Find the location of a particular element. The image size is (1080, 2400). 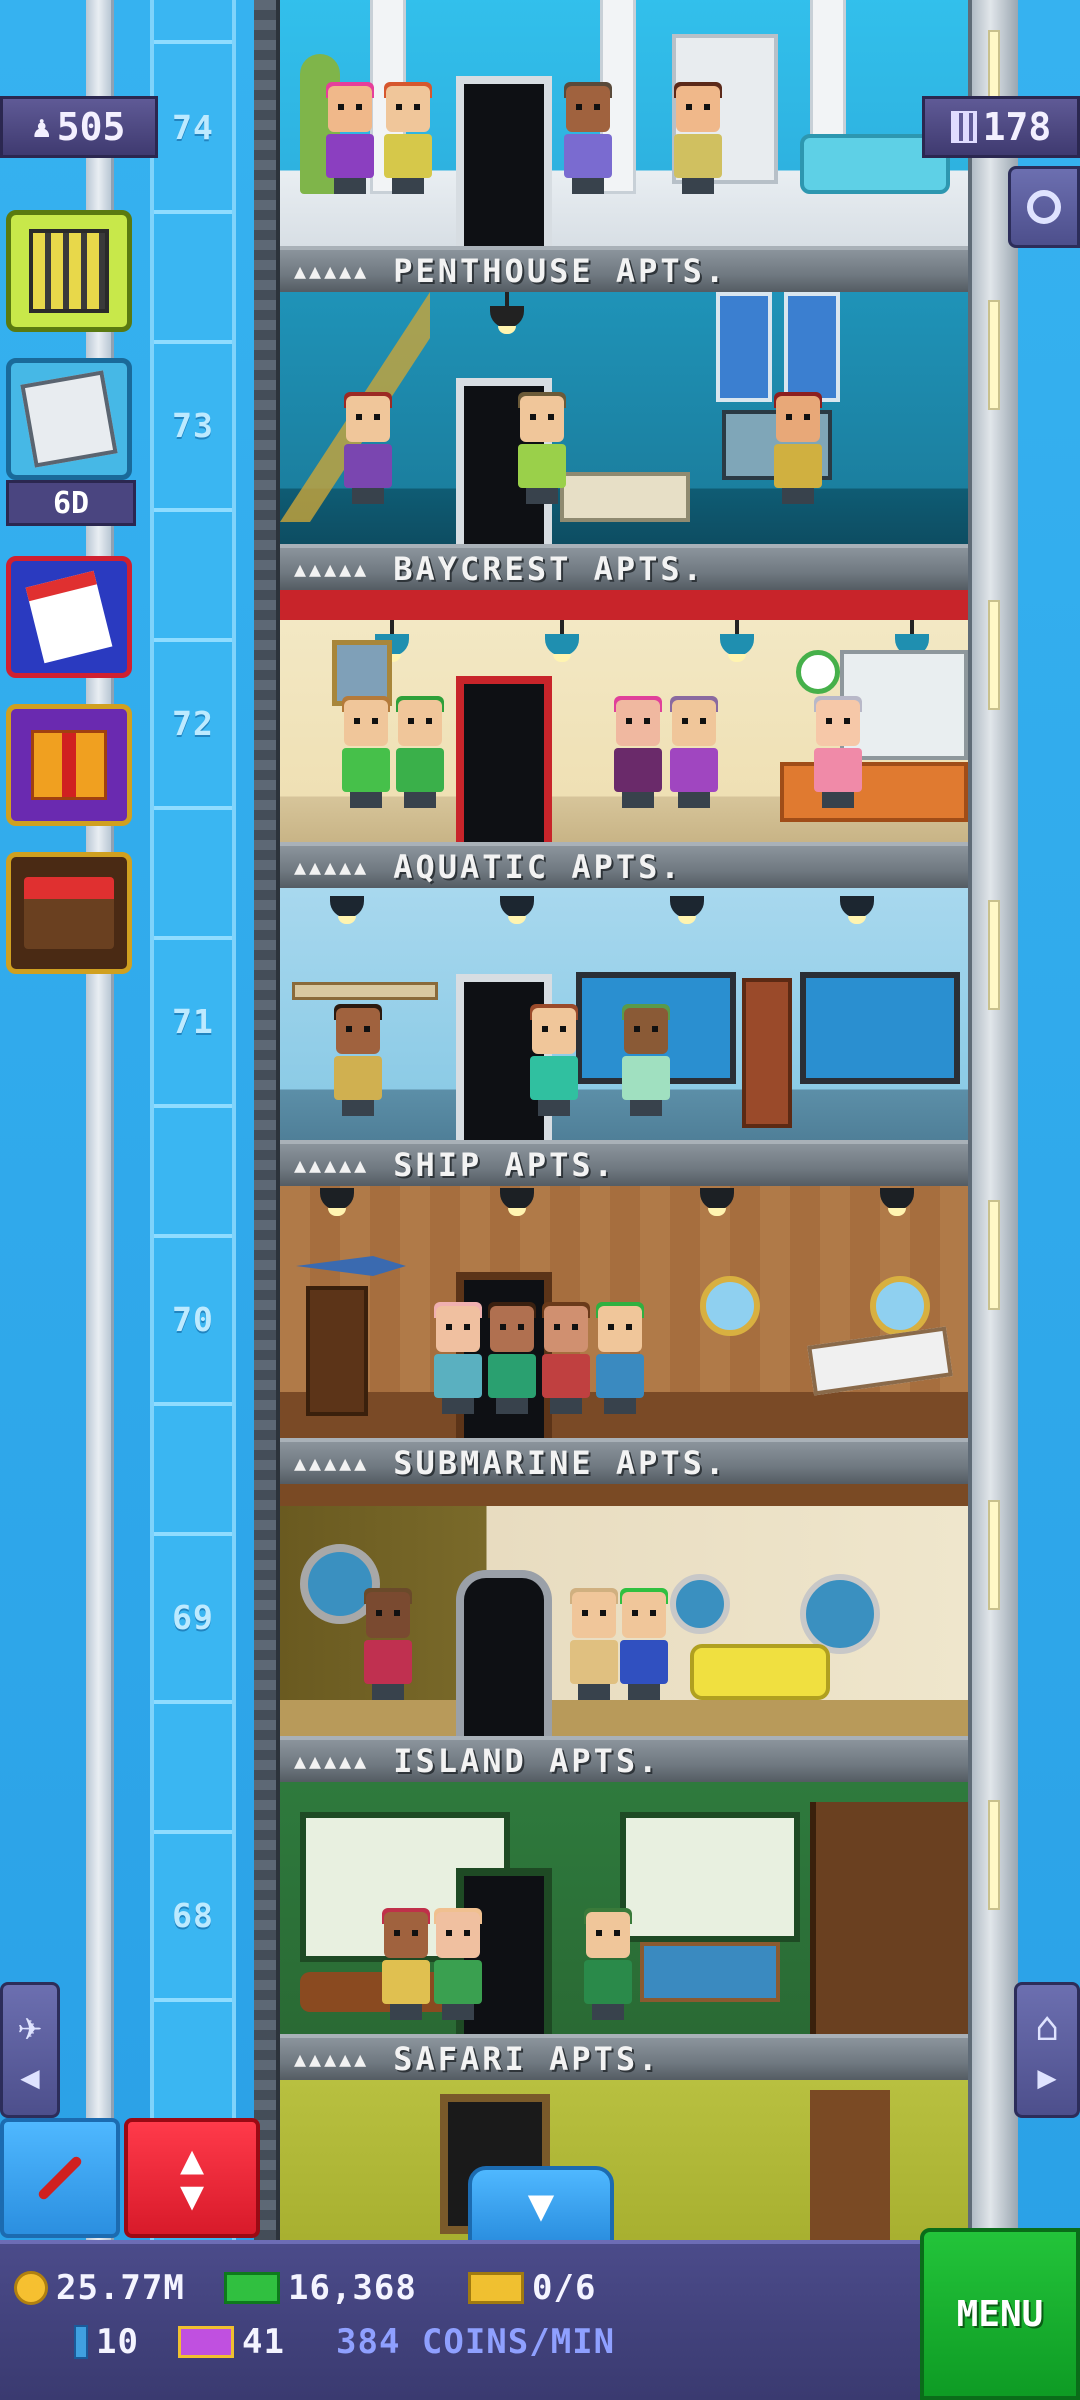

home-nav-button: ⌂ ▶ is located at coordinates (1047, 2050).